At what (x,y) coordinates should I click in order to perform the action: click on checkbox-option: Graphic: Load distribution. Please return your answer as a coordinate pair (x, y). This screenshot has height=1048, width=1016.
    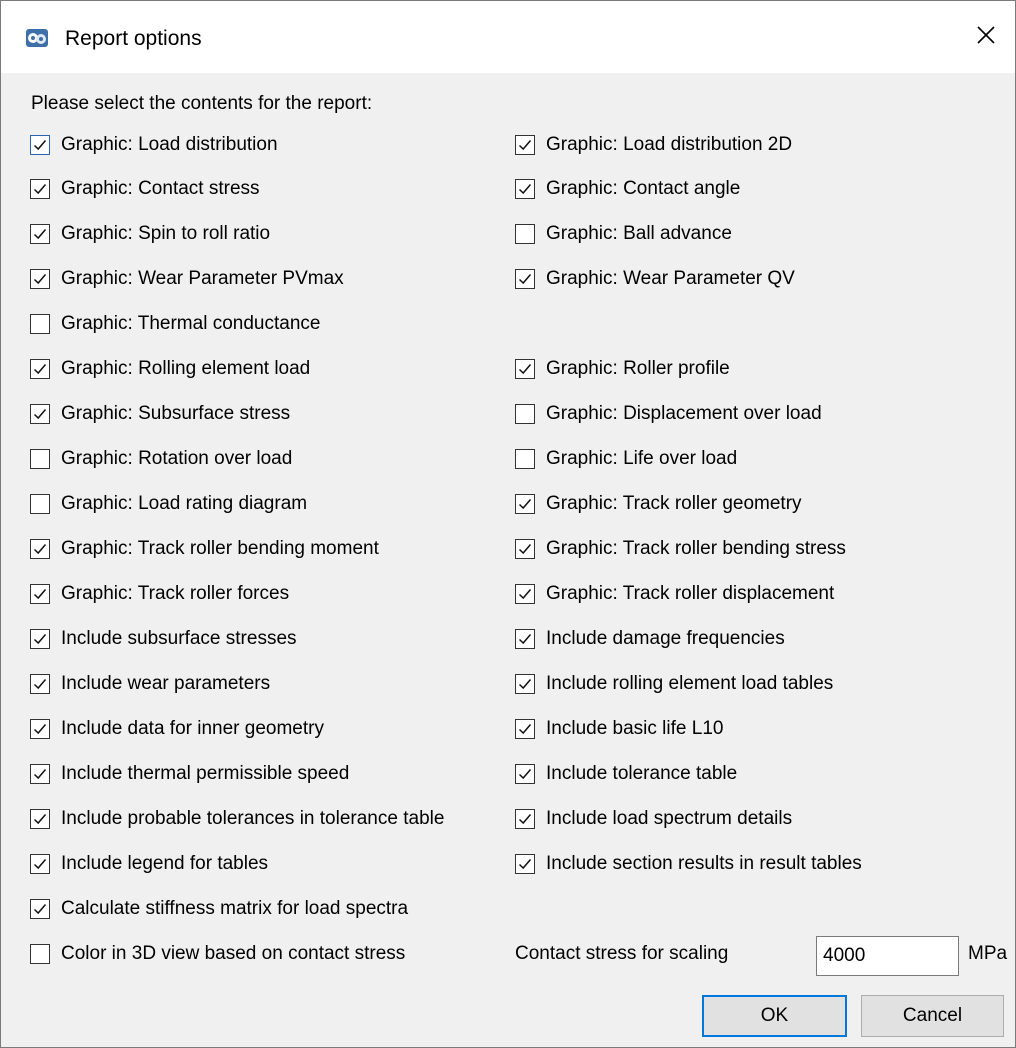
    Looking at the image, I should click on (154, 145).